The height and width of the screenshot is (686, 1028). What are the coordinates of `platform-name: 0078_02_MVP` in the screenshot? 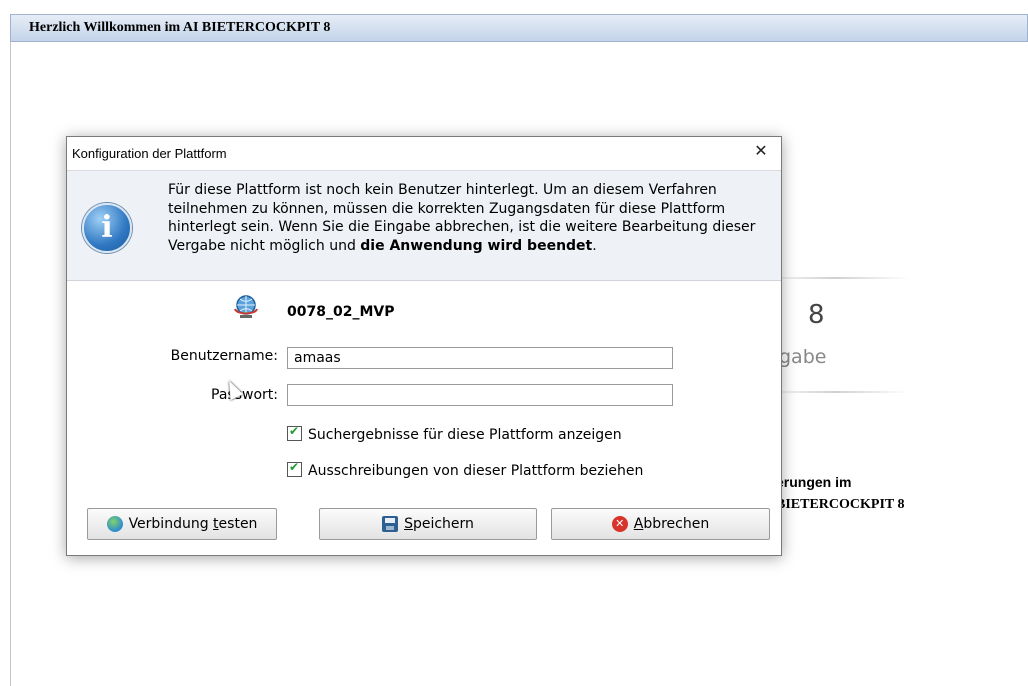 It's located at (341, 312).